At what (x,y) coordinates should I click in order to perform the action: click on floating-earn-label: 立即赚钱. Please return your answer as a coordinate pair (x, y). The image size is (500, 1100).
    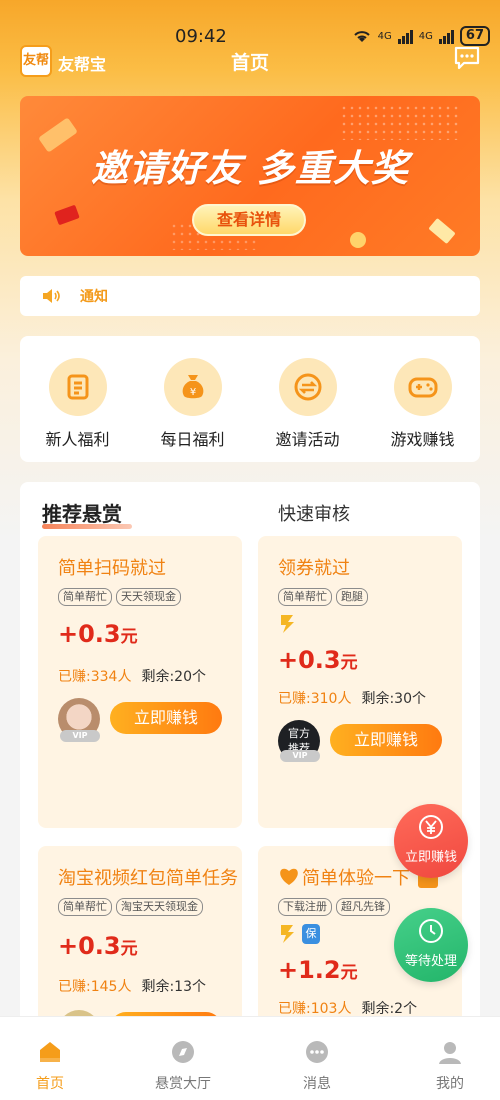
    Looking at the image, I should click on (430, 857).